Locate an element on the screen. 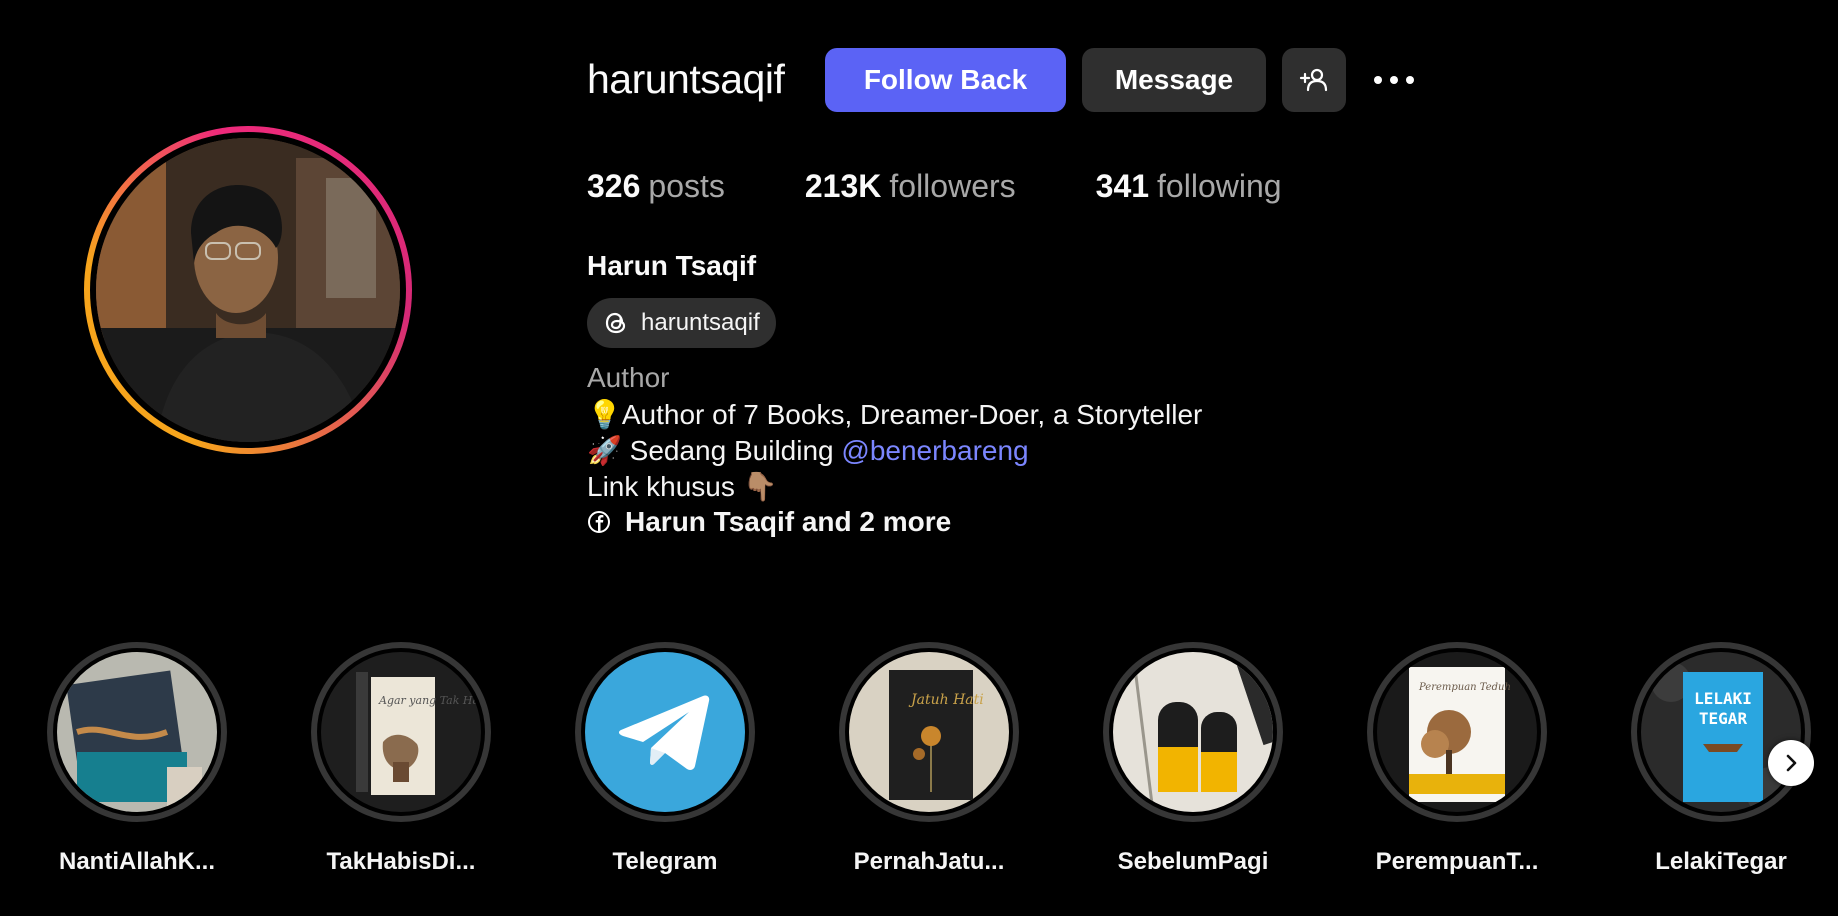  add-user-icon is located at coordinates (1313, 80).